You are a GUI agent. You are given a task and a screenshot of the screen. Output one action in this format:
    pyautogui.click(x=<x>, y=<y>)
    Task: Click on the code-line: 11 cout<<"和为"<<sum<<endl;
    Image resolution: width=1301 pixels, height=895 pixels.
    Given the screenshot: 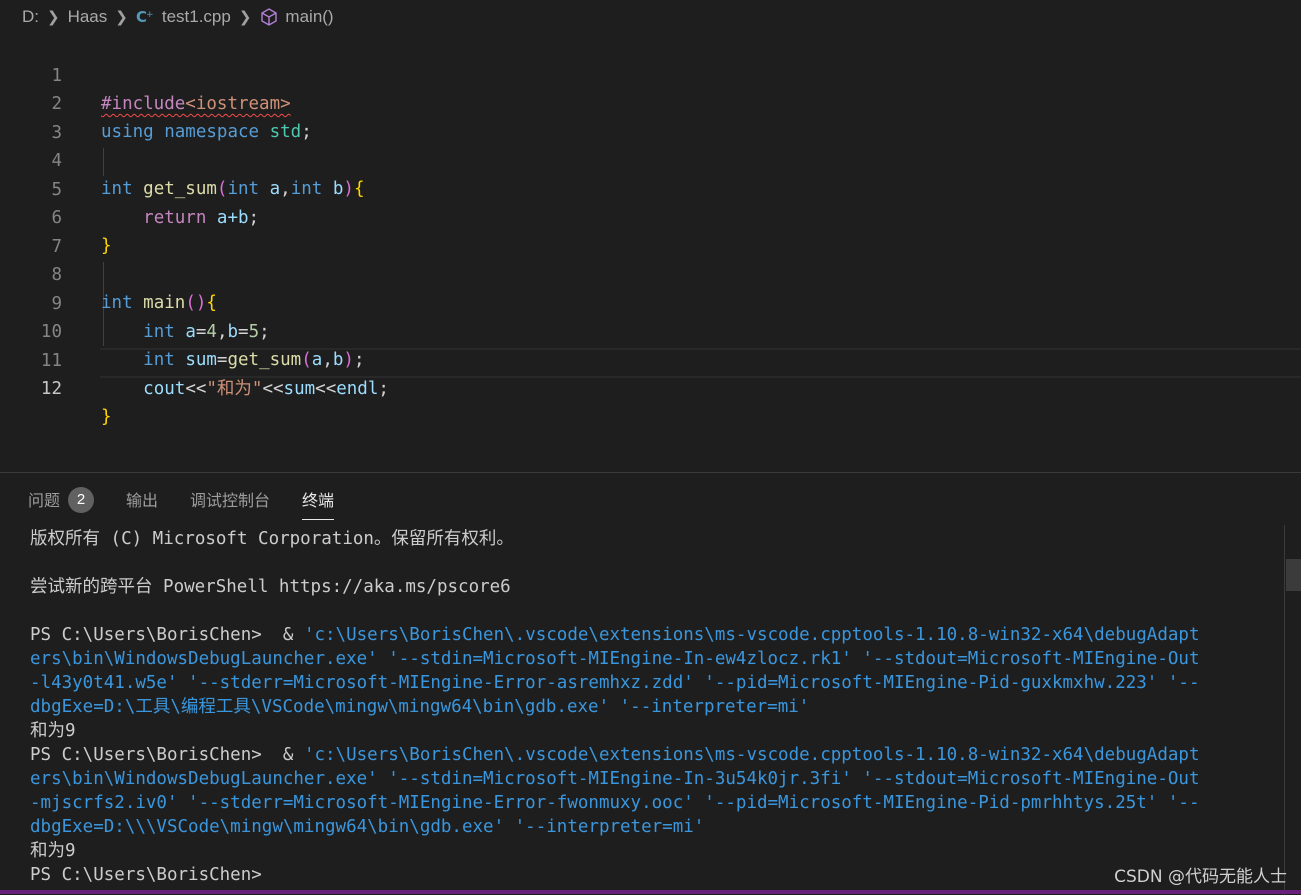 What is the action you would take?
    pyautogui.click(x=650, y=359)
    